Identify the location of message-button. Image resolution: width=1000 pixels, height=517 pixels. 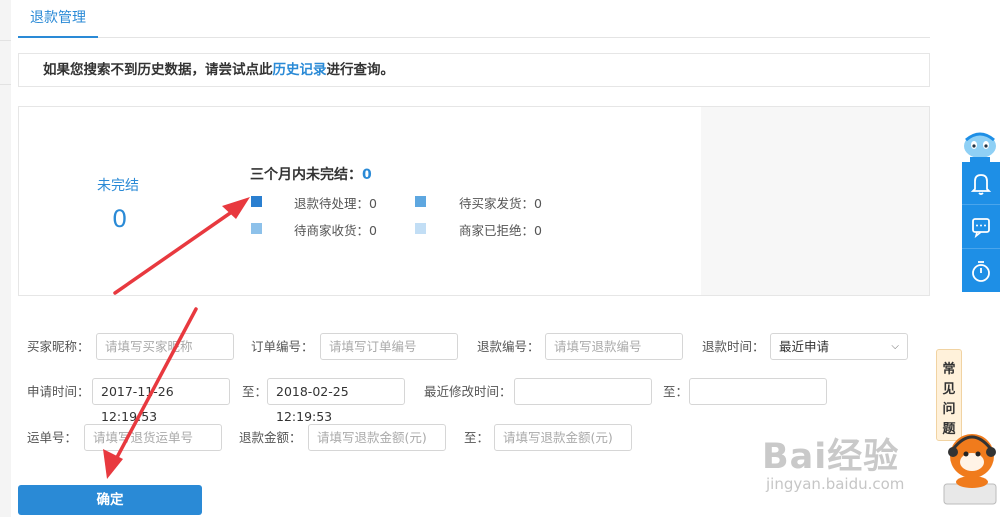
(981, 227).